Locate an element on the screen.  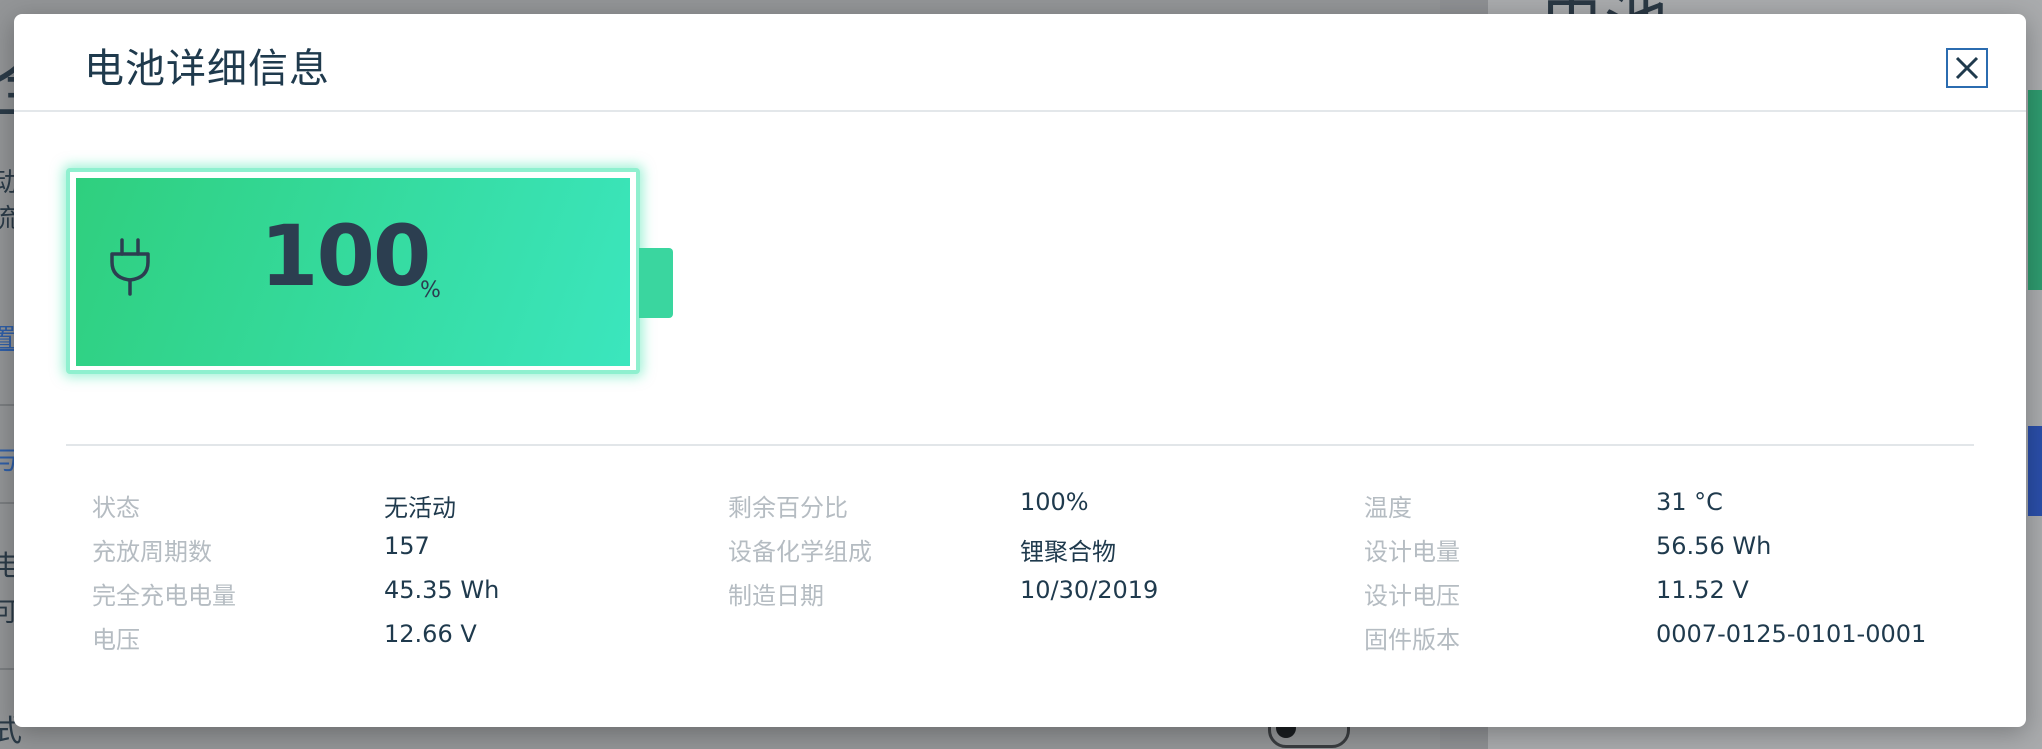
detail-label: 充放周期数 is located at coordinates (152, 552).